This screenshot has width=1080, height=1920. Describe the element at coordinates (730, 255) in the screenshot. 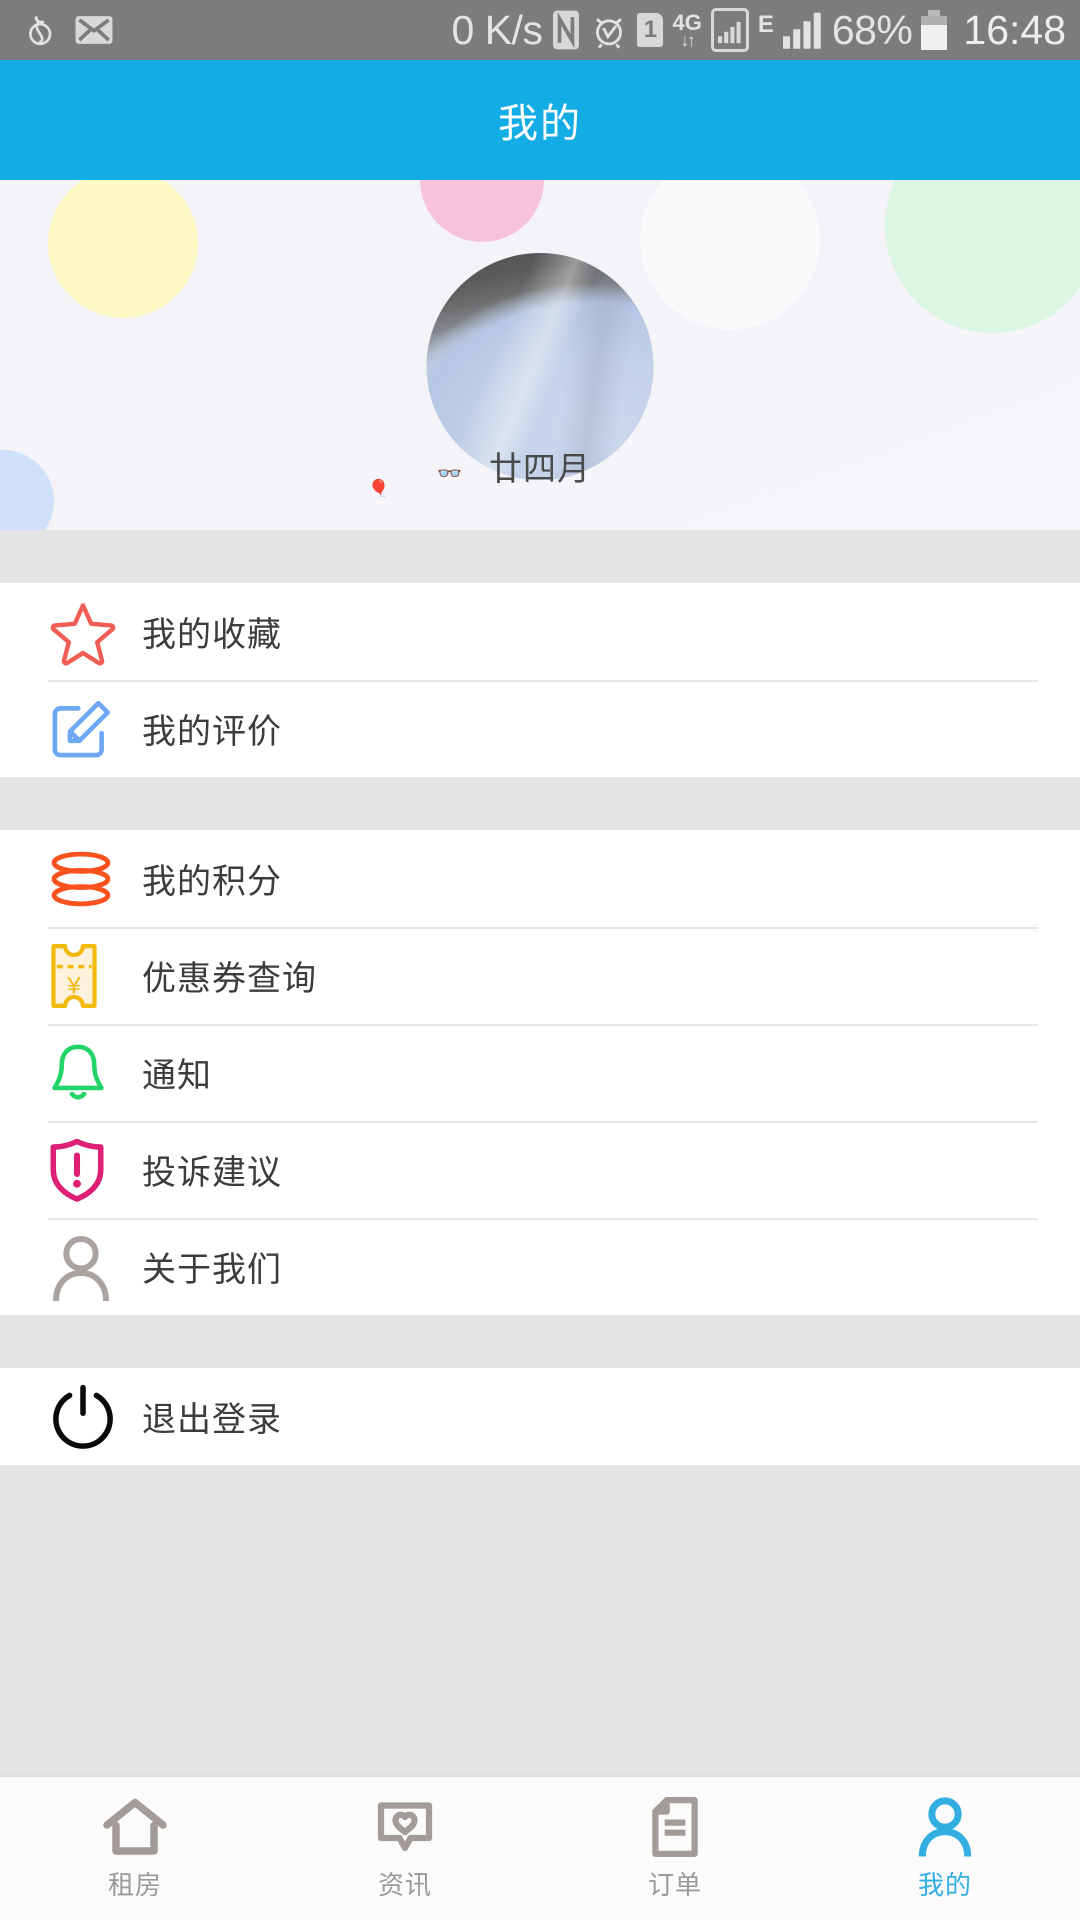

I see `white-circle-decoration` at that location.